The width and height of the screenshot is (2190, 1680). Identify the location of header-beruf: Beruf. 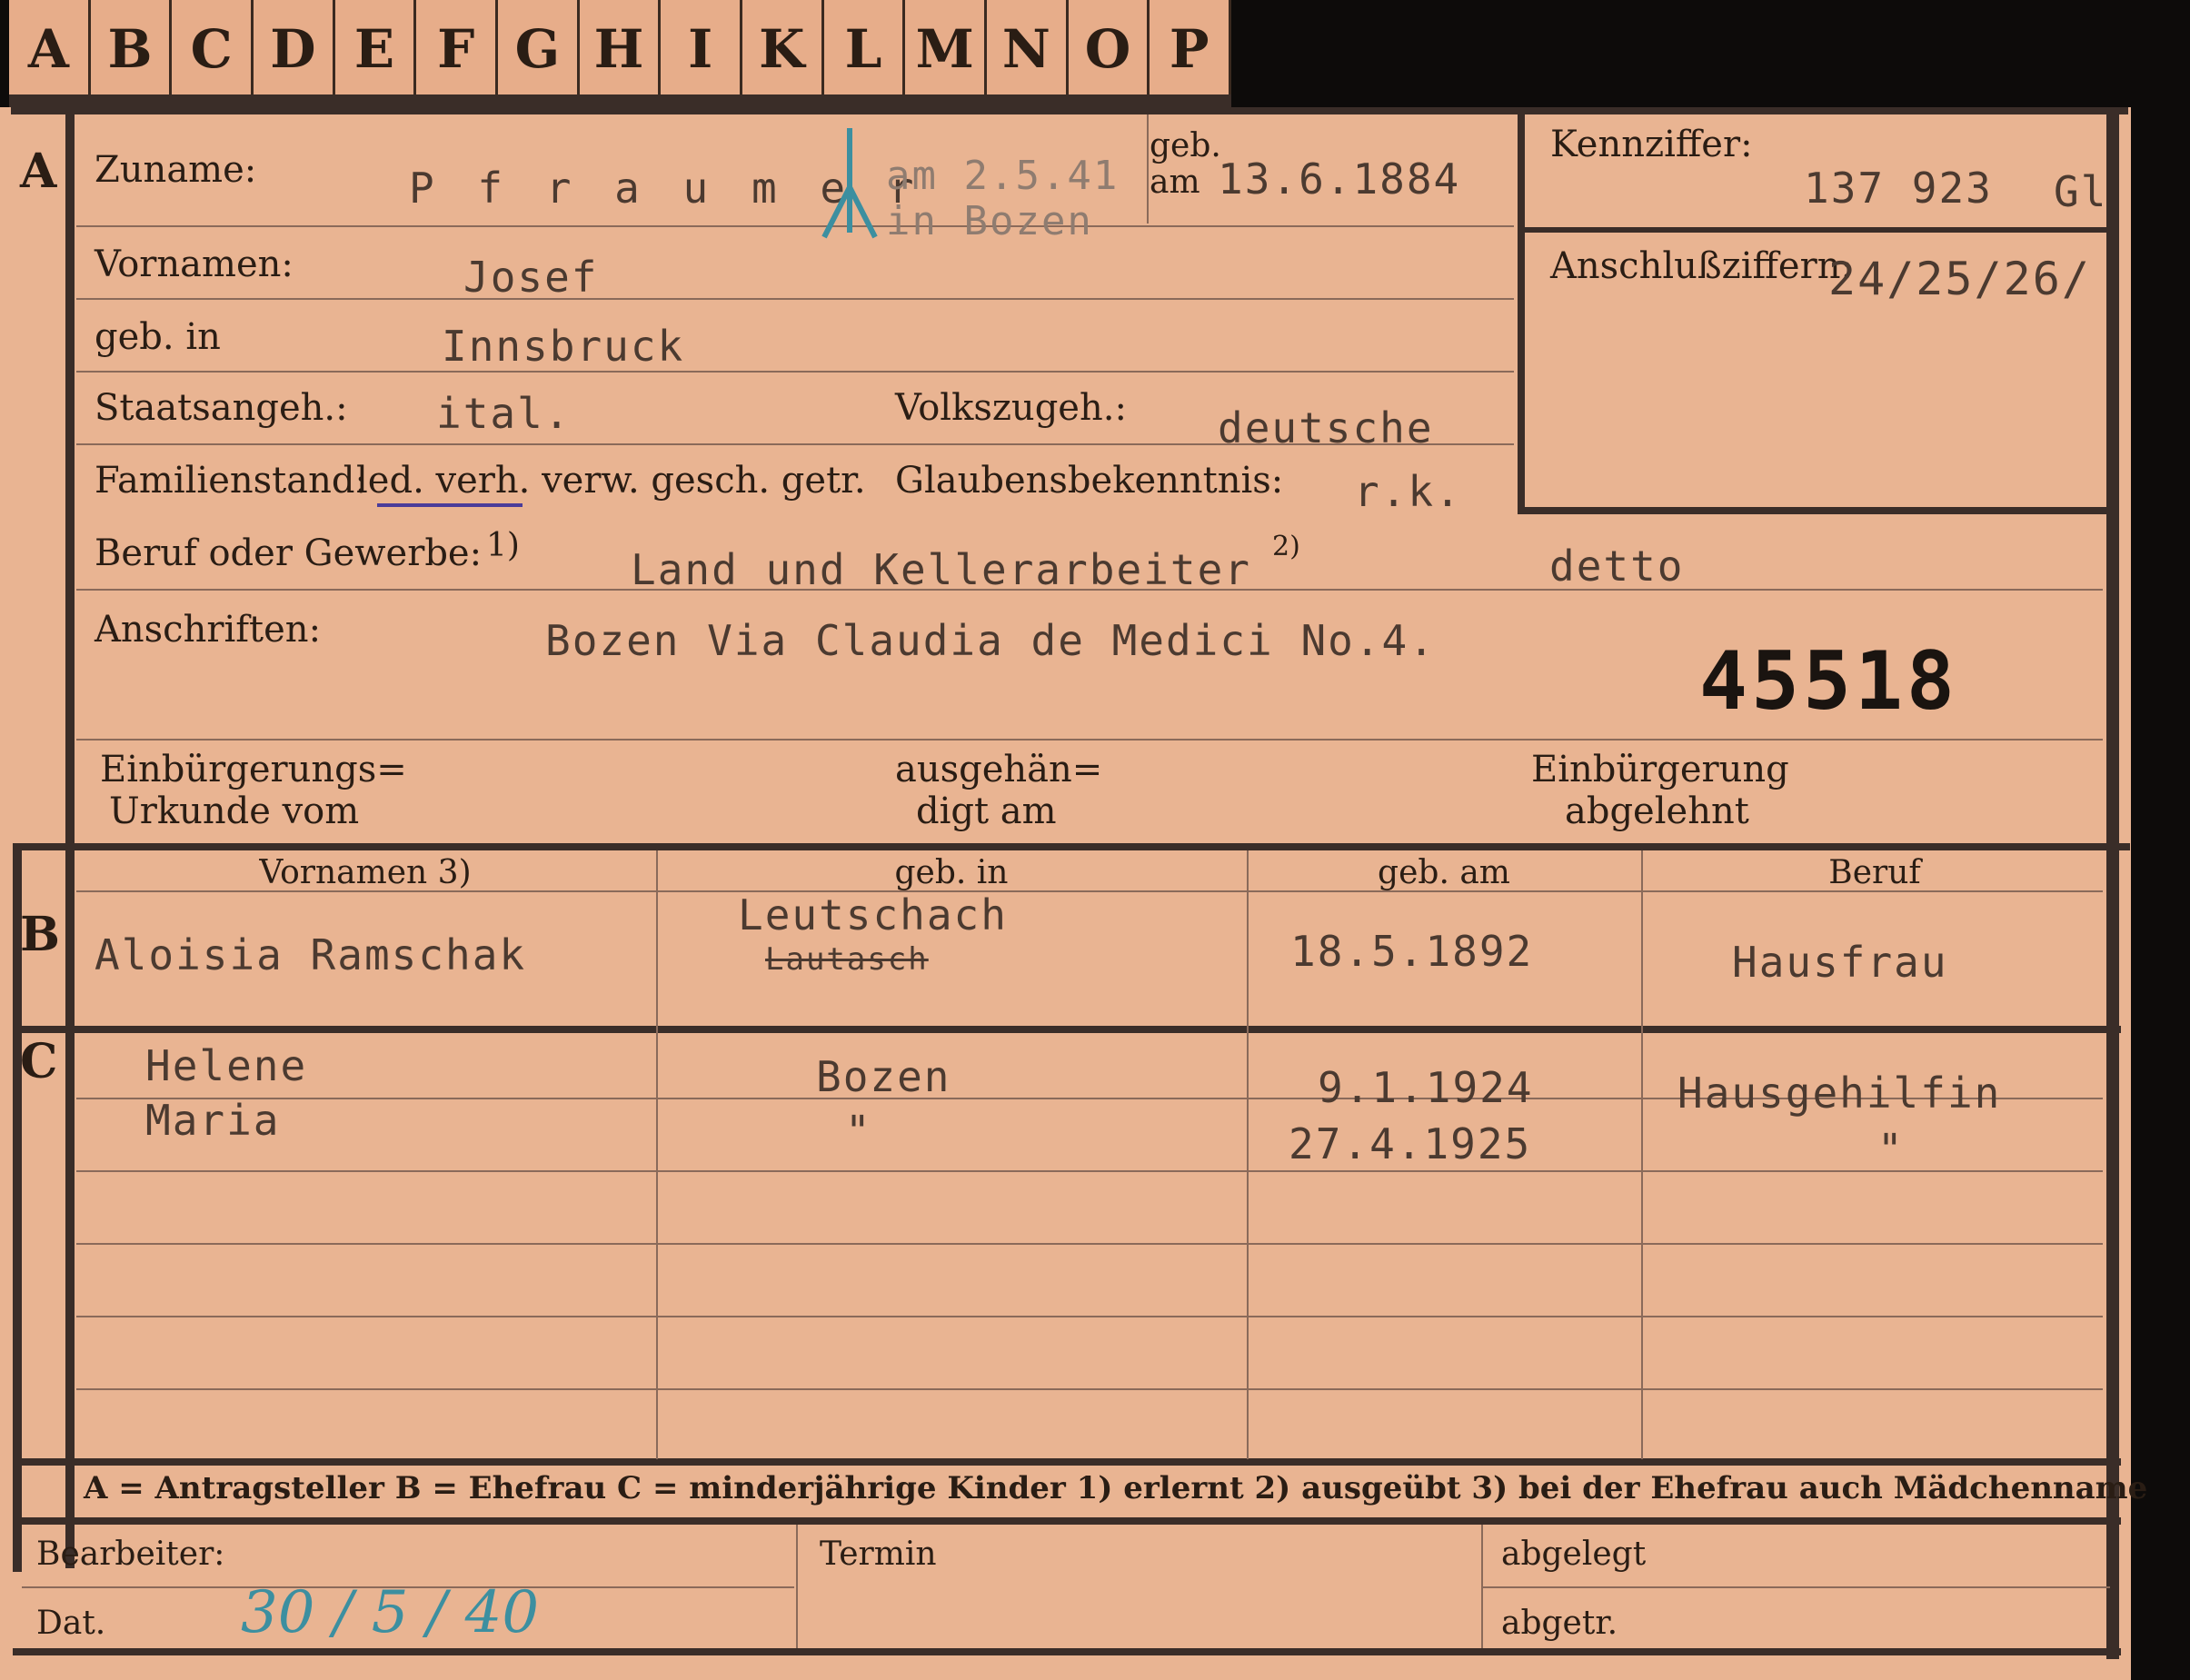
(1874, 873).